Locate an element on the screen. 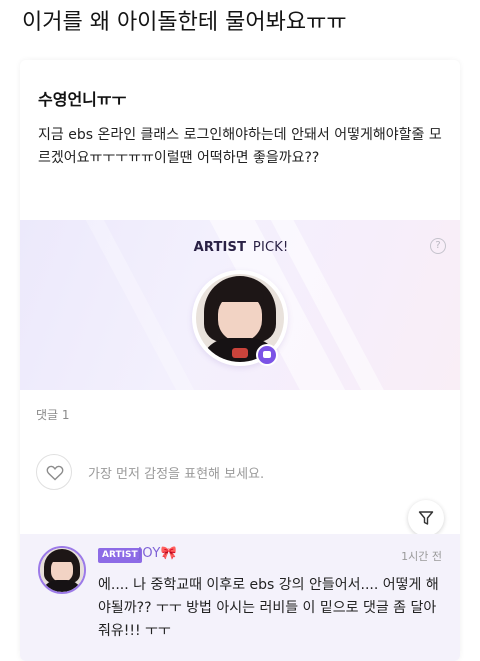  filter-button is located at coordinates (426, 518).